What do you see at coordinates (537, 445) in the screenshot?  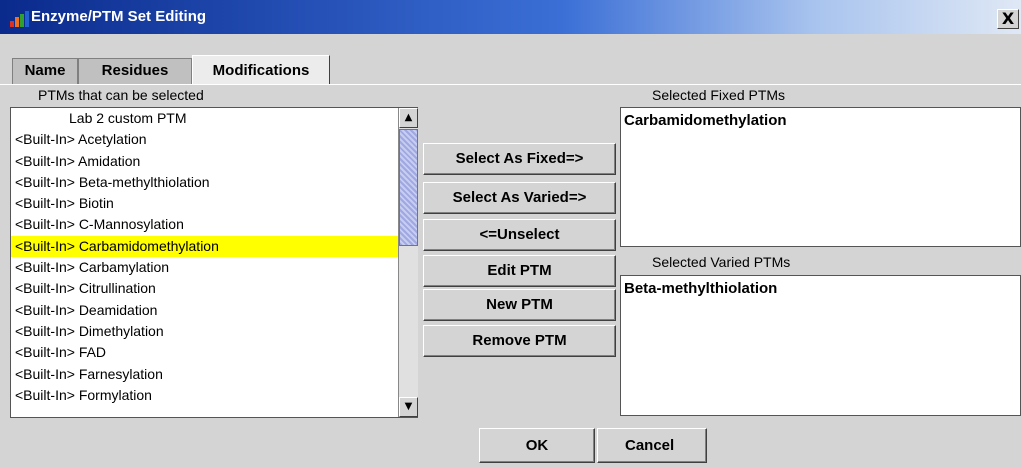 I see `ok-button: OK` at bounding box center [537, 445].